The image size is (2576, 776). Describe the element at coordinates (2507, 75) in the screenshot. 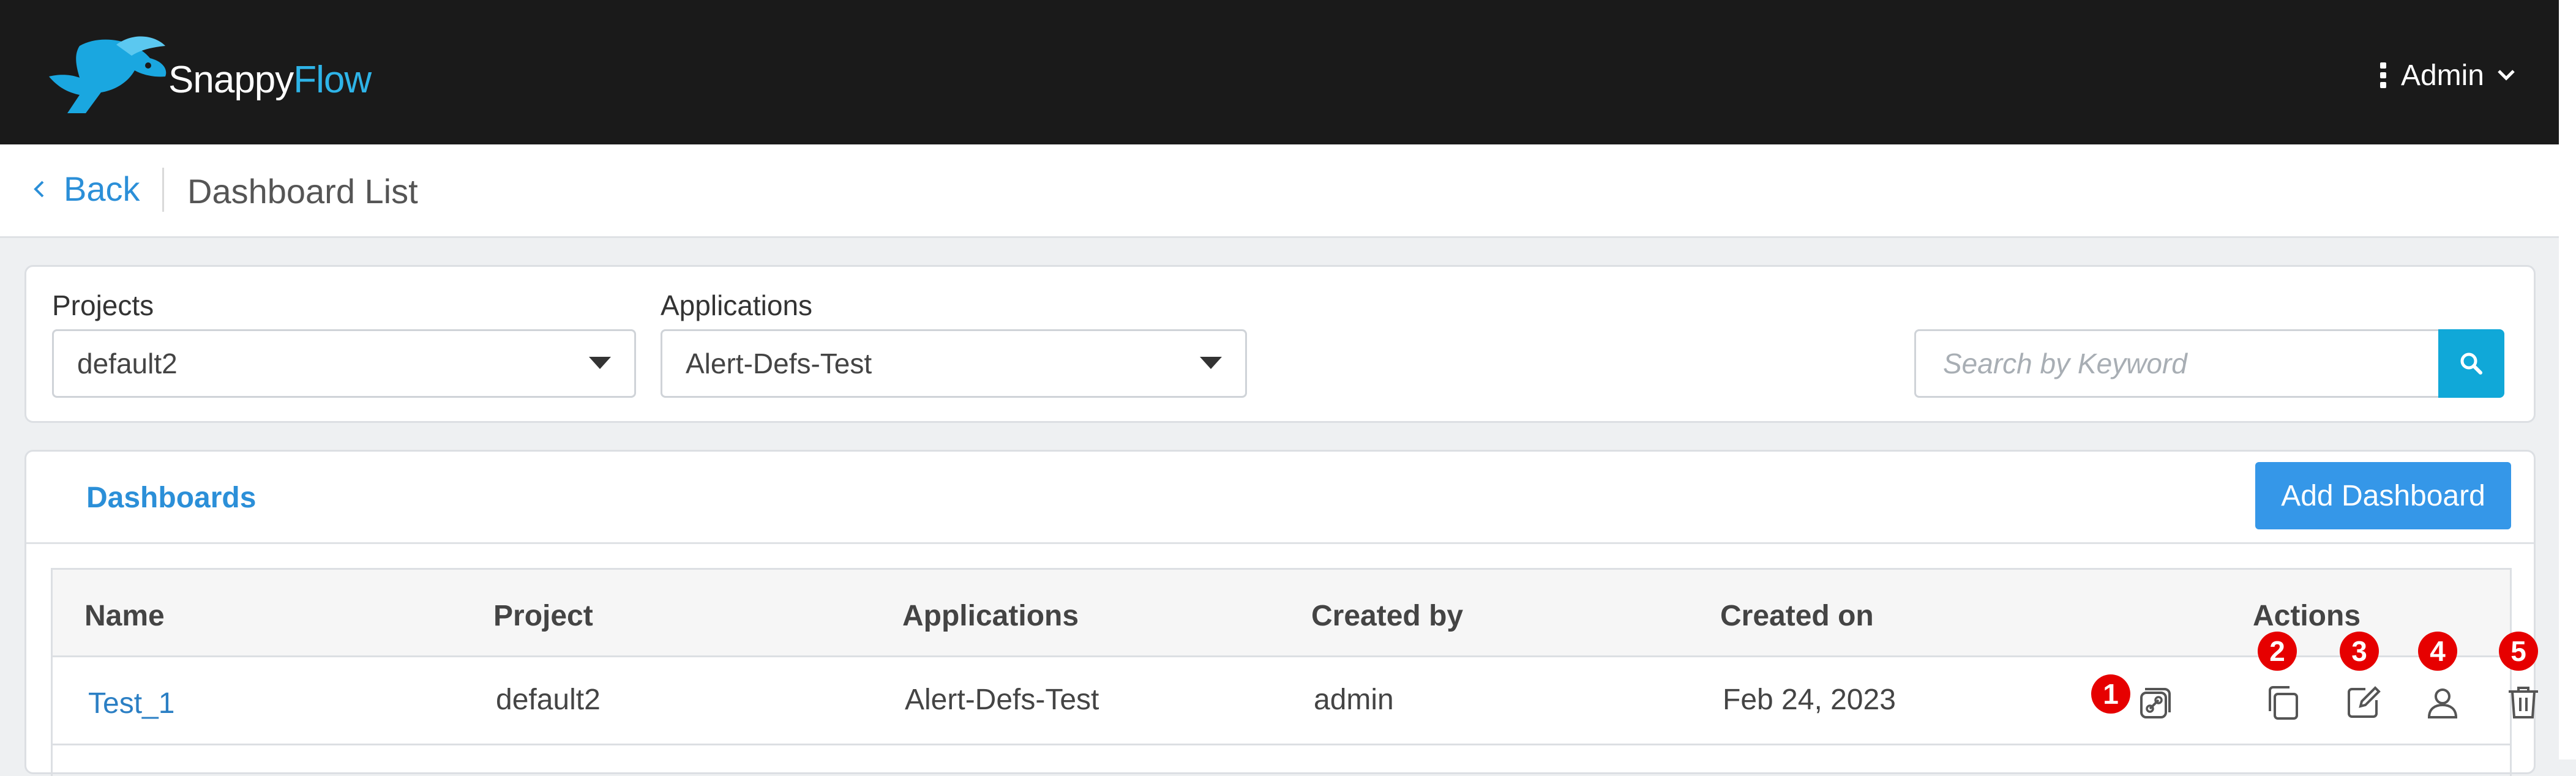

I see `chevron-down-icon` at that location.